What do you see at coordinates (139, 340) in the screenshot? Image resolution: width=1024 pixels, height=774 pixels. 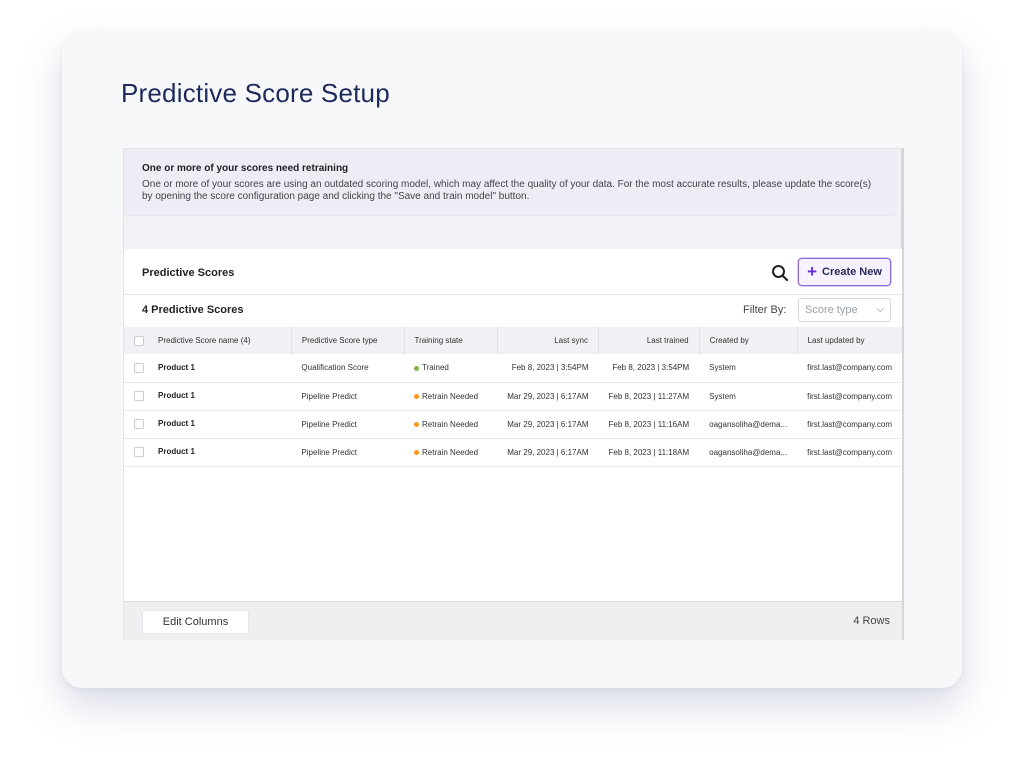 I see `select-all-checkbox` at bounding box center [139, 340].